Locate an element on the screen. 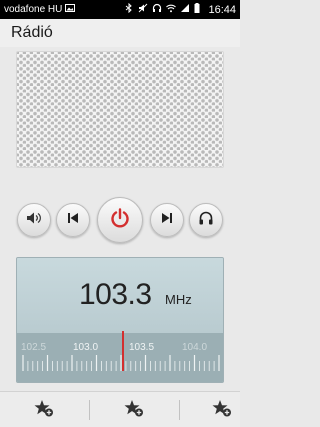 The image size is (320, 427). volume-button is located at coordinates (34, 220).